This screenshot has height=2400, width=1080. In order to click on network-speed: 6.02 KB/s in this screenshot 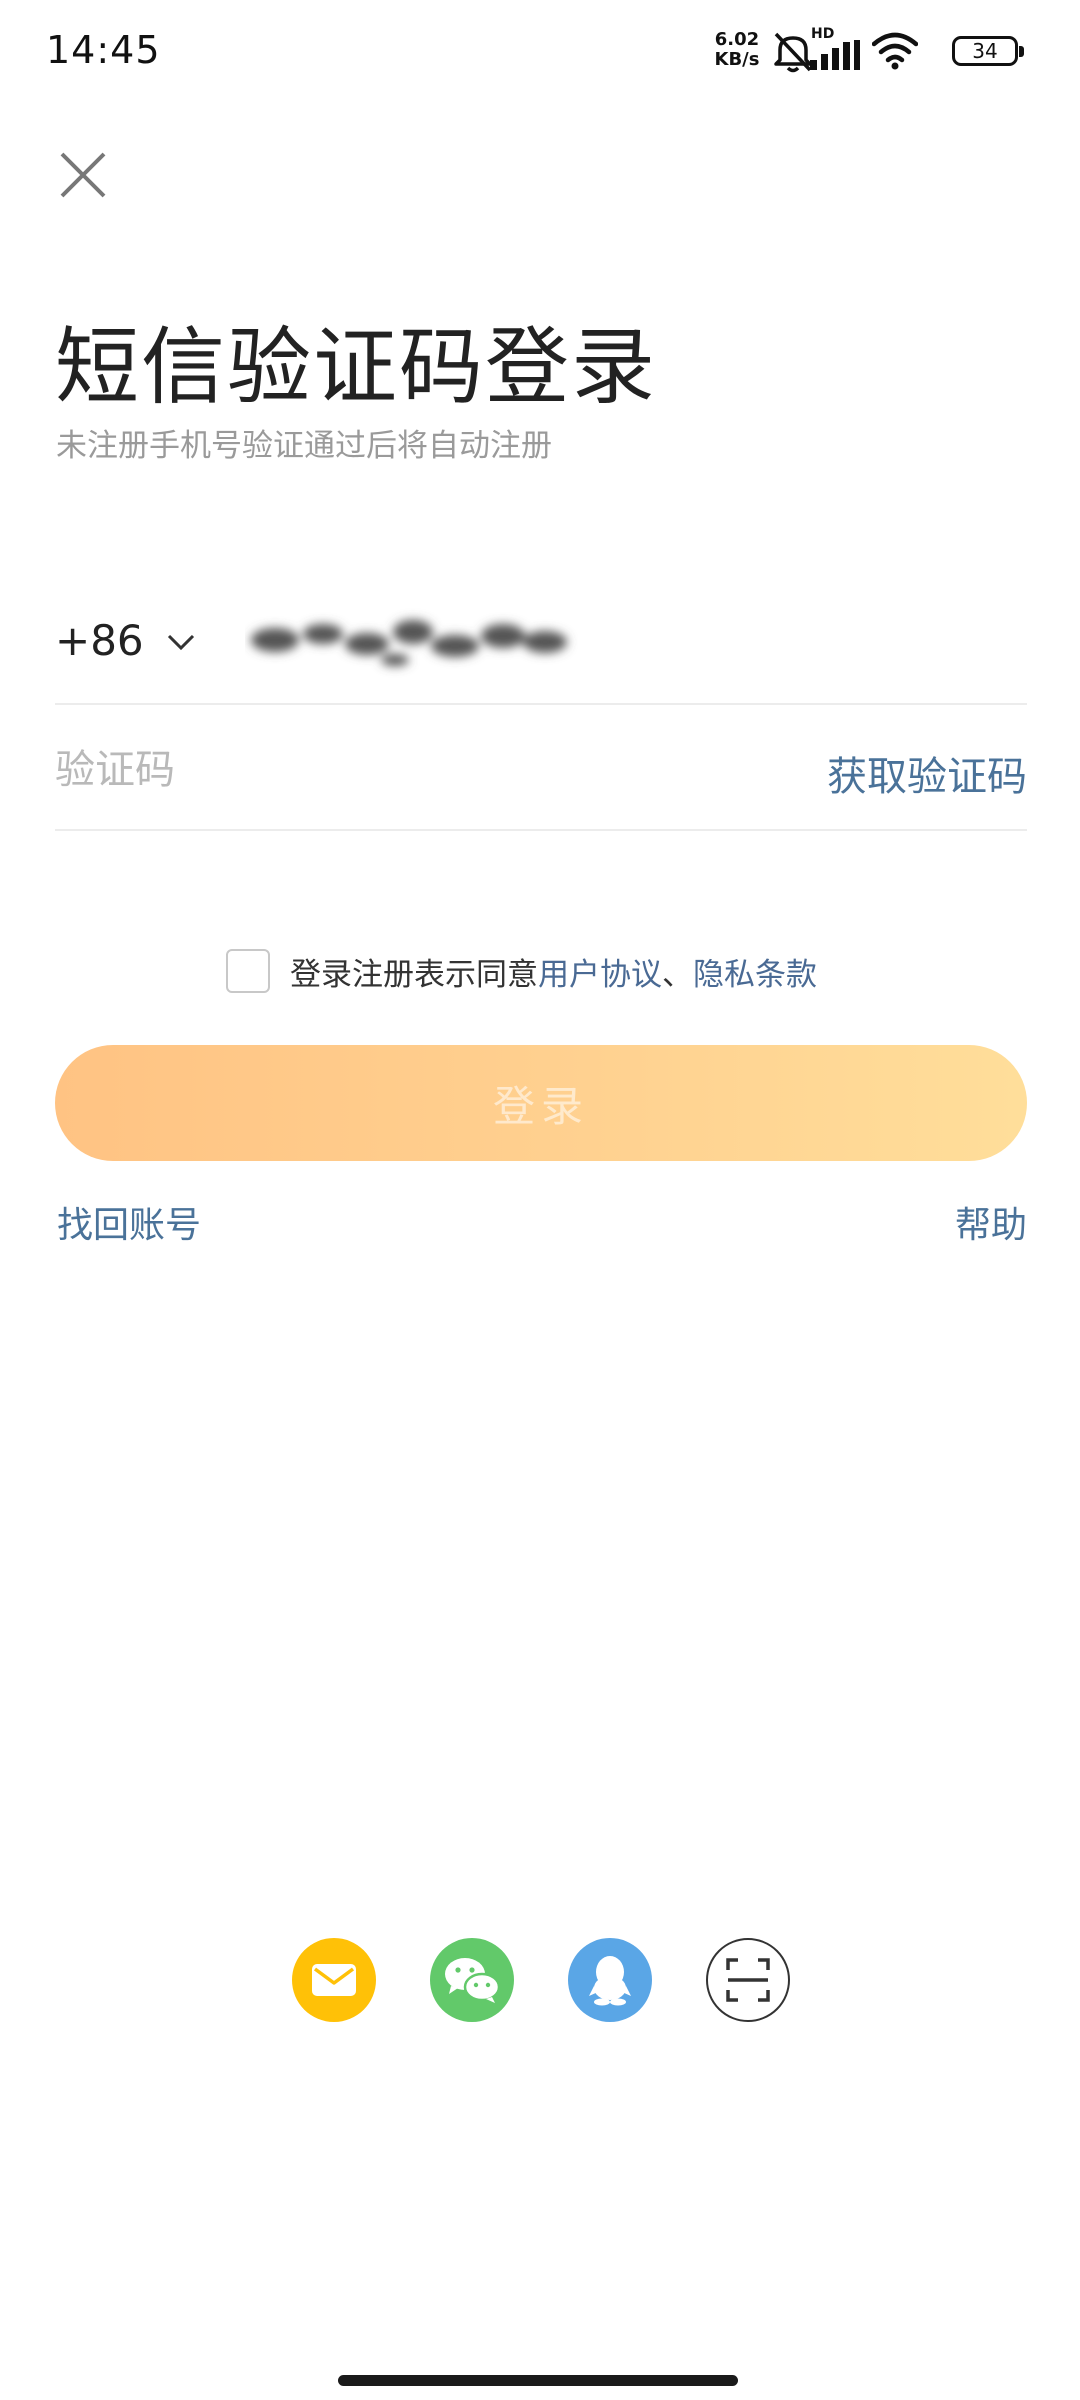, I will do `click(737, 50)`.